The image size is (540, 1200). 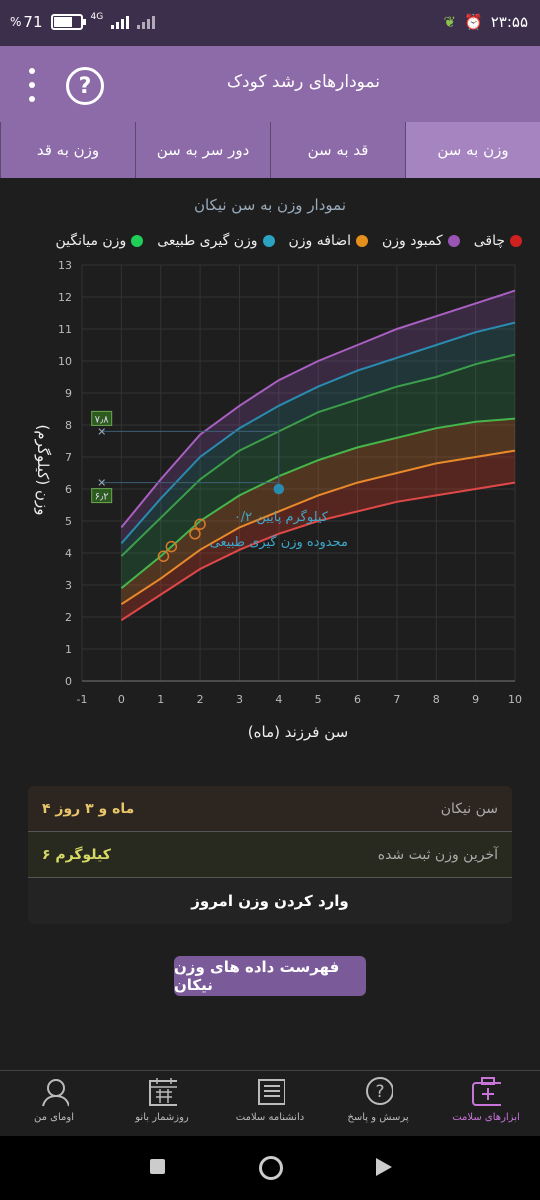 What do you see at coordinates (270, 1117) in the screenshot?
I see `nav-label: دانشنامه سلامت` at bounding box center [270, 1117].